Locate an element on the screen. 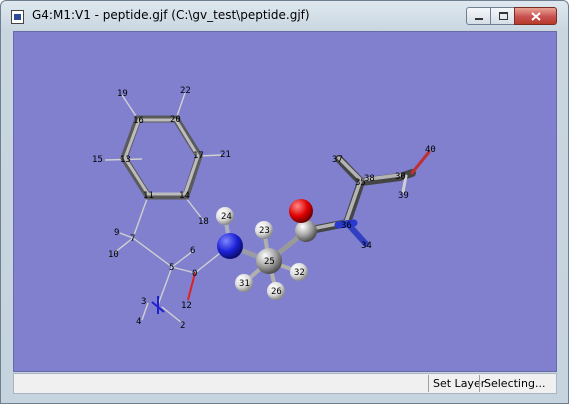 This screenshot has width=571, height=406. atom-label: 12 is located at coordinates (186, 306).